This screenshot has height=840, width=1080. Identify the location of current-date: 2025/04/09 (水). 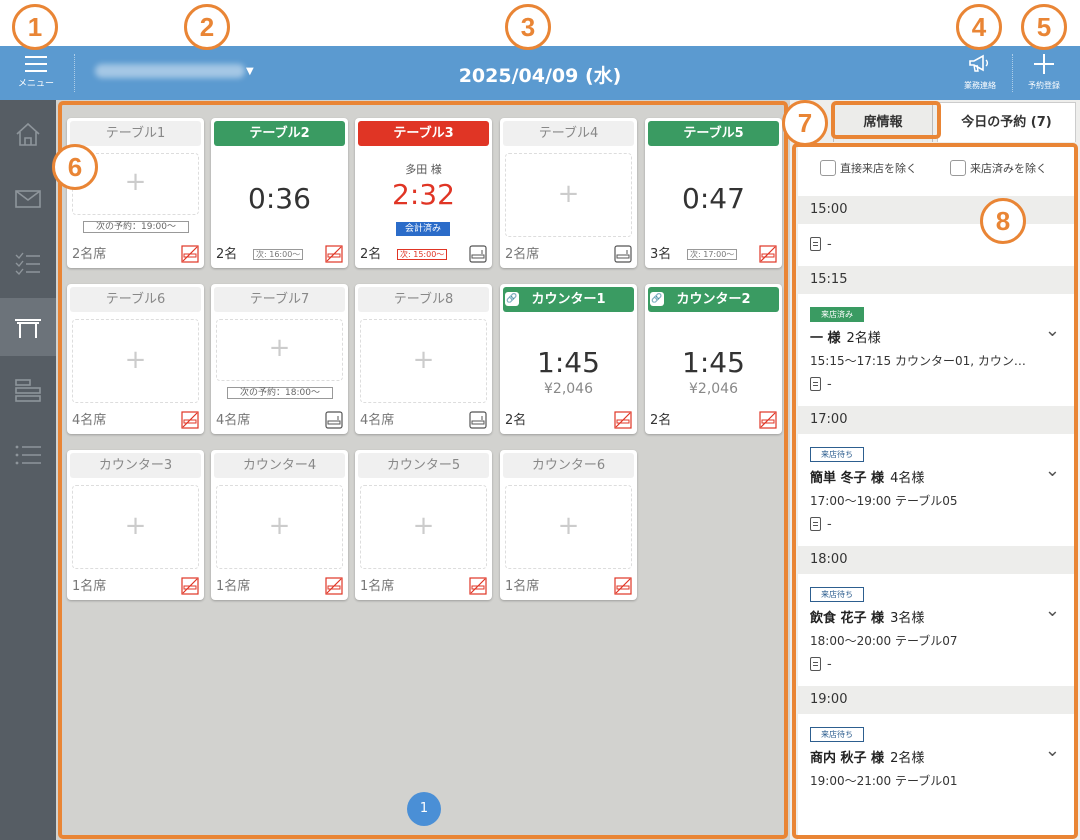
(540, 74).